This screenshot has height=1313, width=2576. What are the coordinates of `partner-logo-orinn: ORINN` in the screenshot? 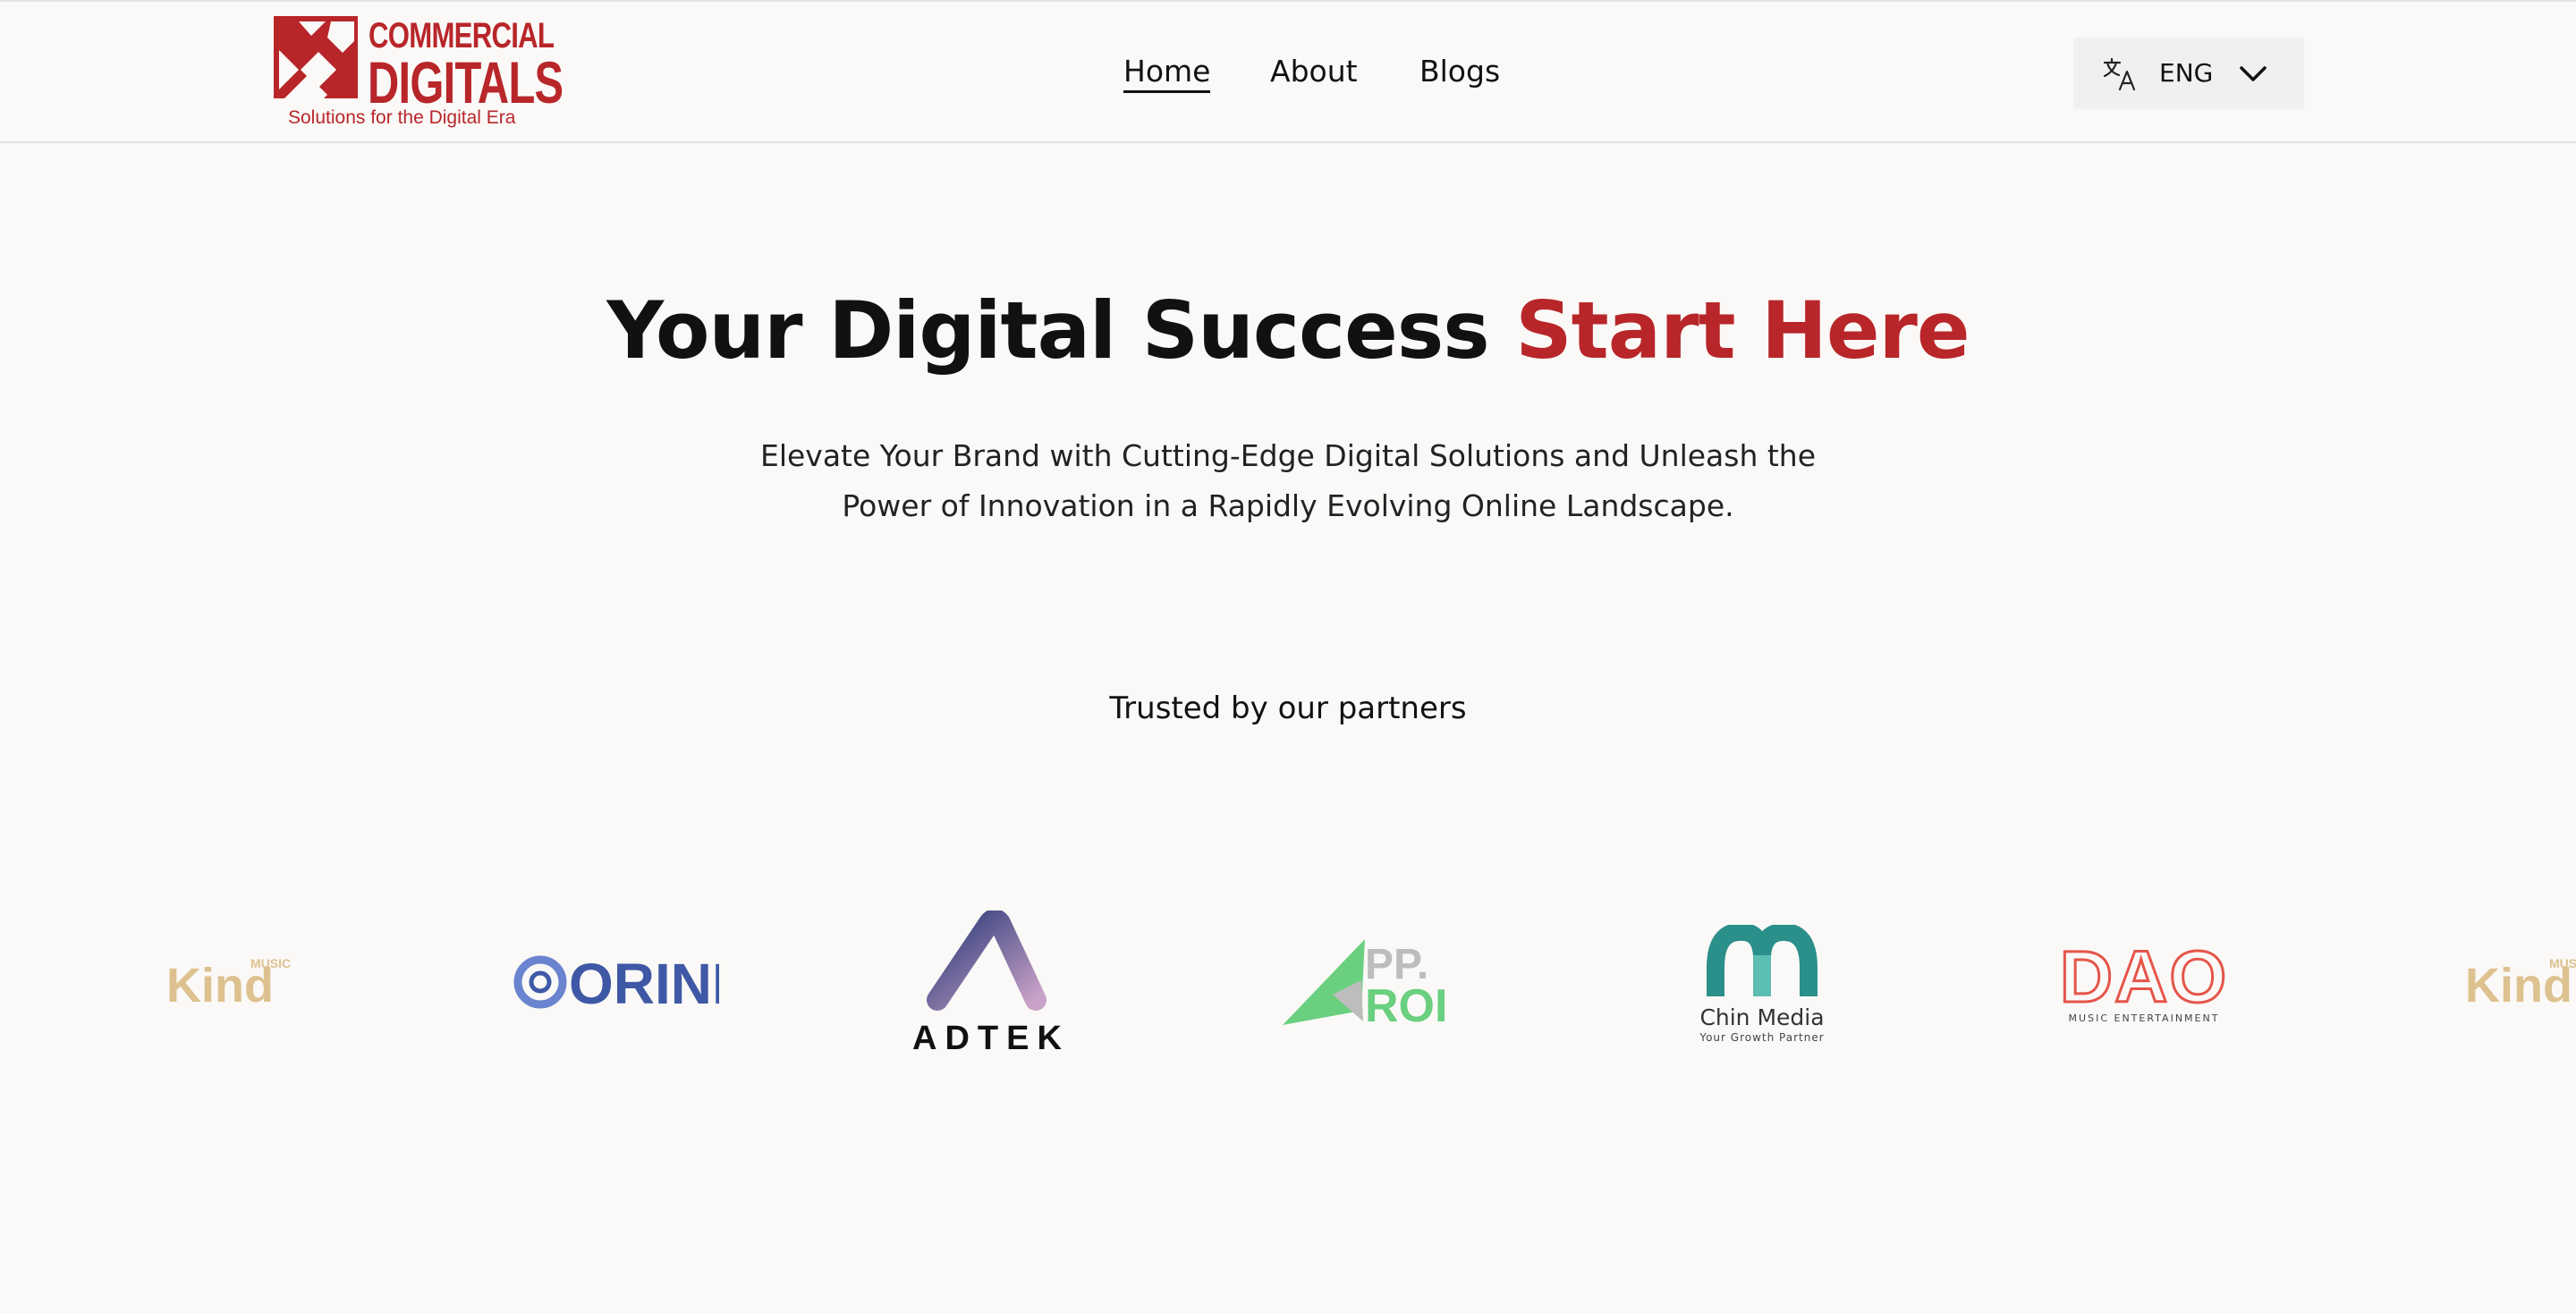 It's located at (616, 982).